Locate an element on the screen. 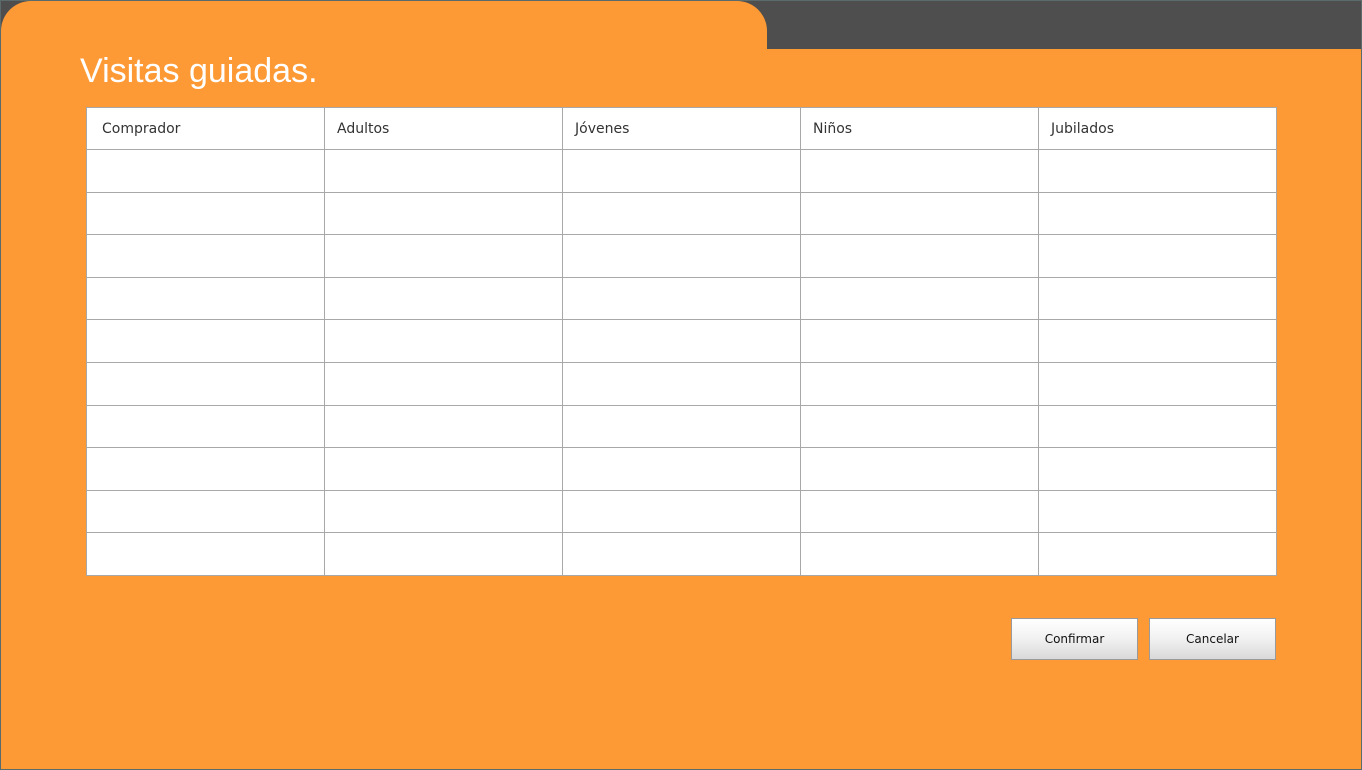 The height and width of the screenshot is (770, 1362). confirm-button: Confirmar is located at coordinates (1074, 639).